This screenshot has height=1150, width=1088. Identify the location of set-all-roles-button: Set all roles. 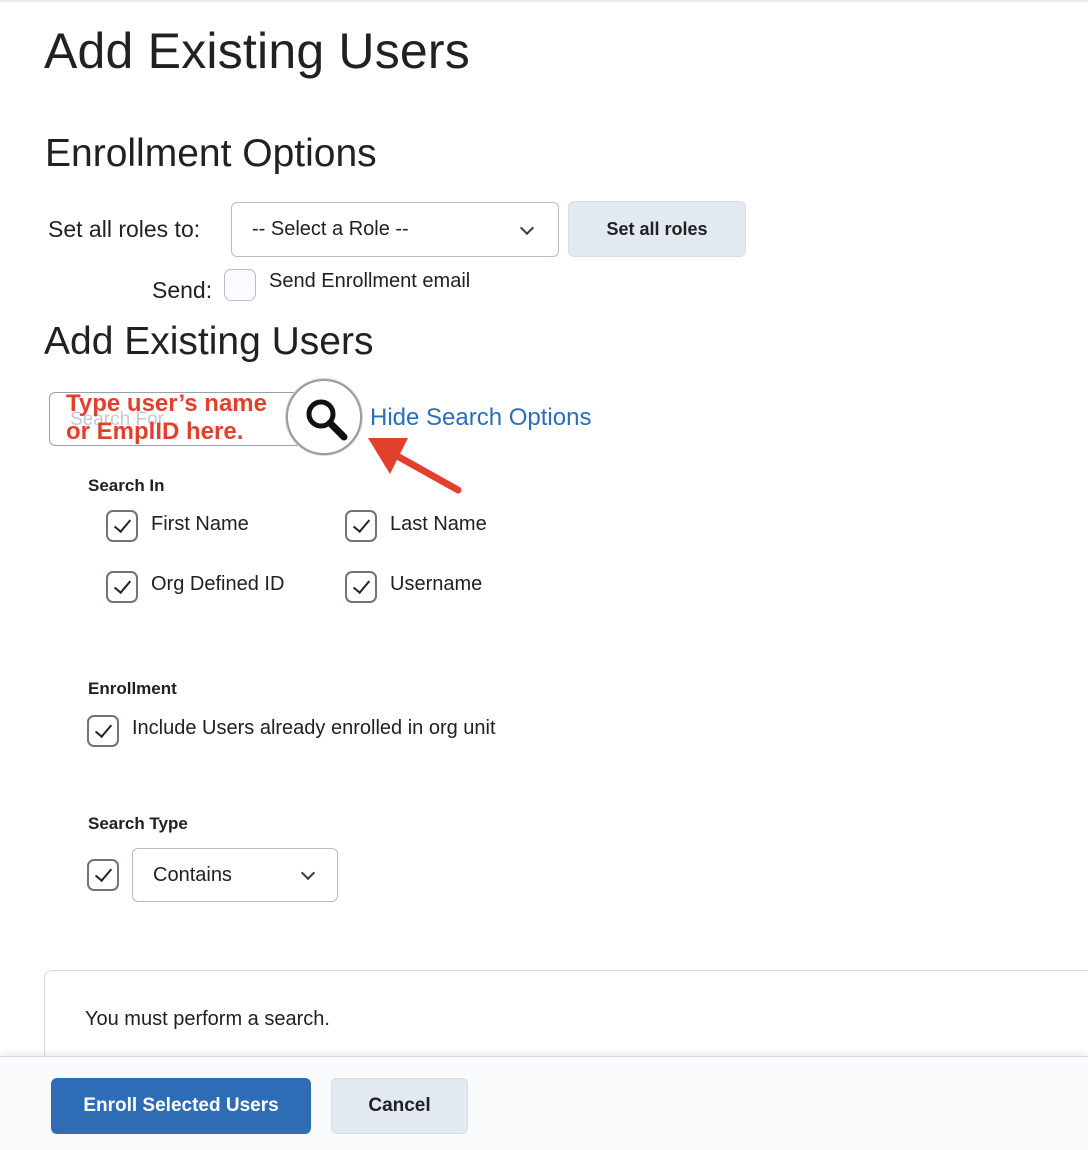
(657, 229).